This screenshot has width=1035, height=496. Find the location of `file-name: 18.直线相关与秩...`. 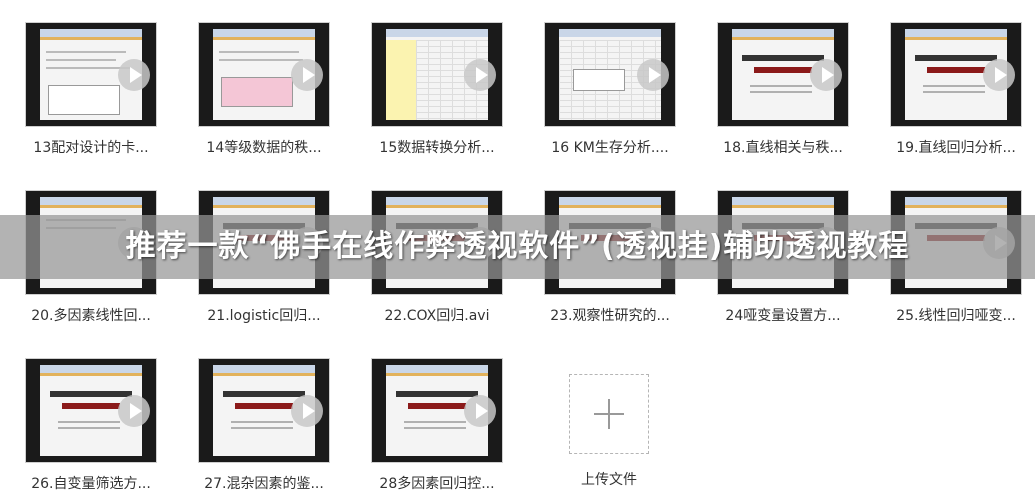

file-name: 18.直线相关与秩... is located at coordinates (783, 147).